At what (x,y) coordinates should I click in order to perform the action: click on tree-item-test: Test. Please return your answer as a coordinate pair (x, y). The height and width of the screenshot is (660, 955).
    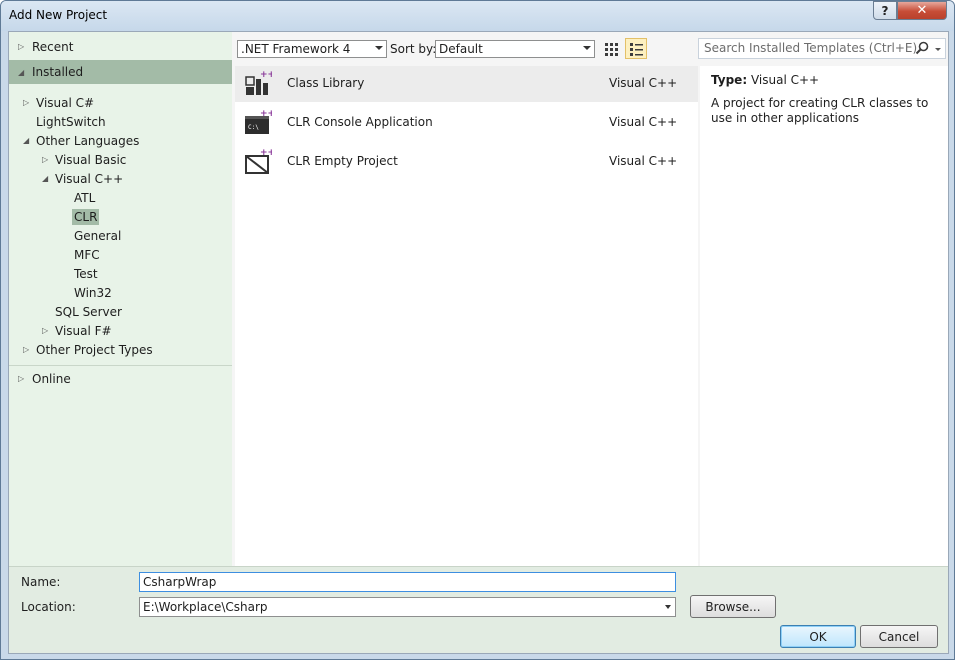
    Looking at the image, I should click on (120, 273).